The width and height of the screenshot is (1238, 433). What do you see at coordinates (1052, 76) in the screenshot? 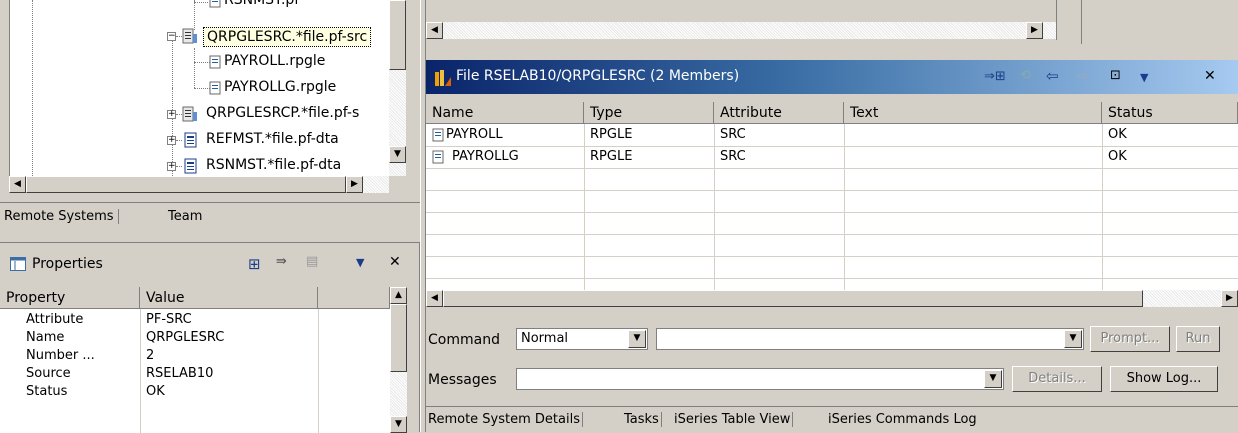
I see `back-arrow-icon: ⇦` at bounding box center [1052, 76].